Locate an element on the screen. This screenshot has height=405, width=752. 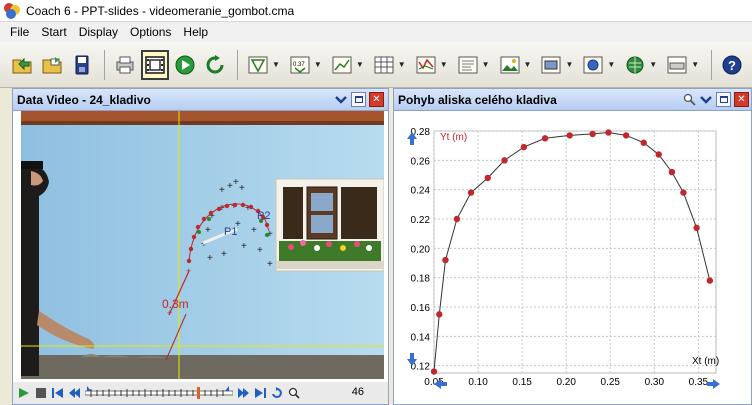
zoom-button is located at coordinates (294, 393).